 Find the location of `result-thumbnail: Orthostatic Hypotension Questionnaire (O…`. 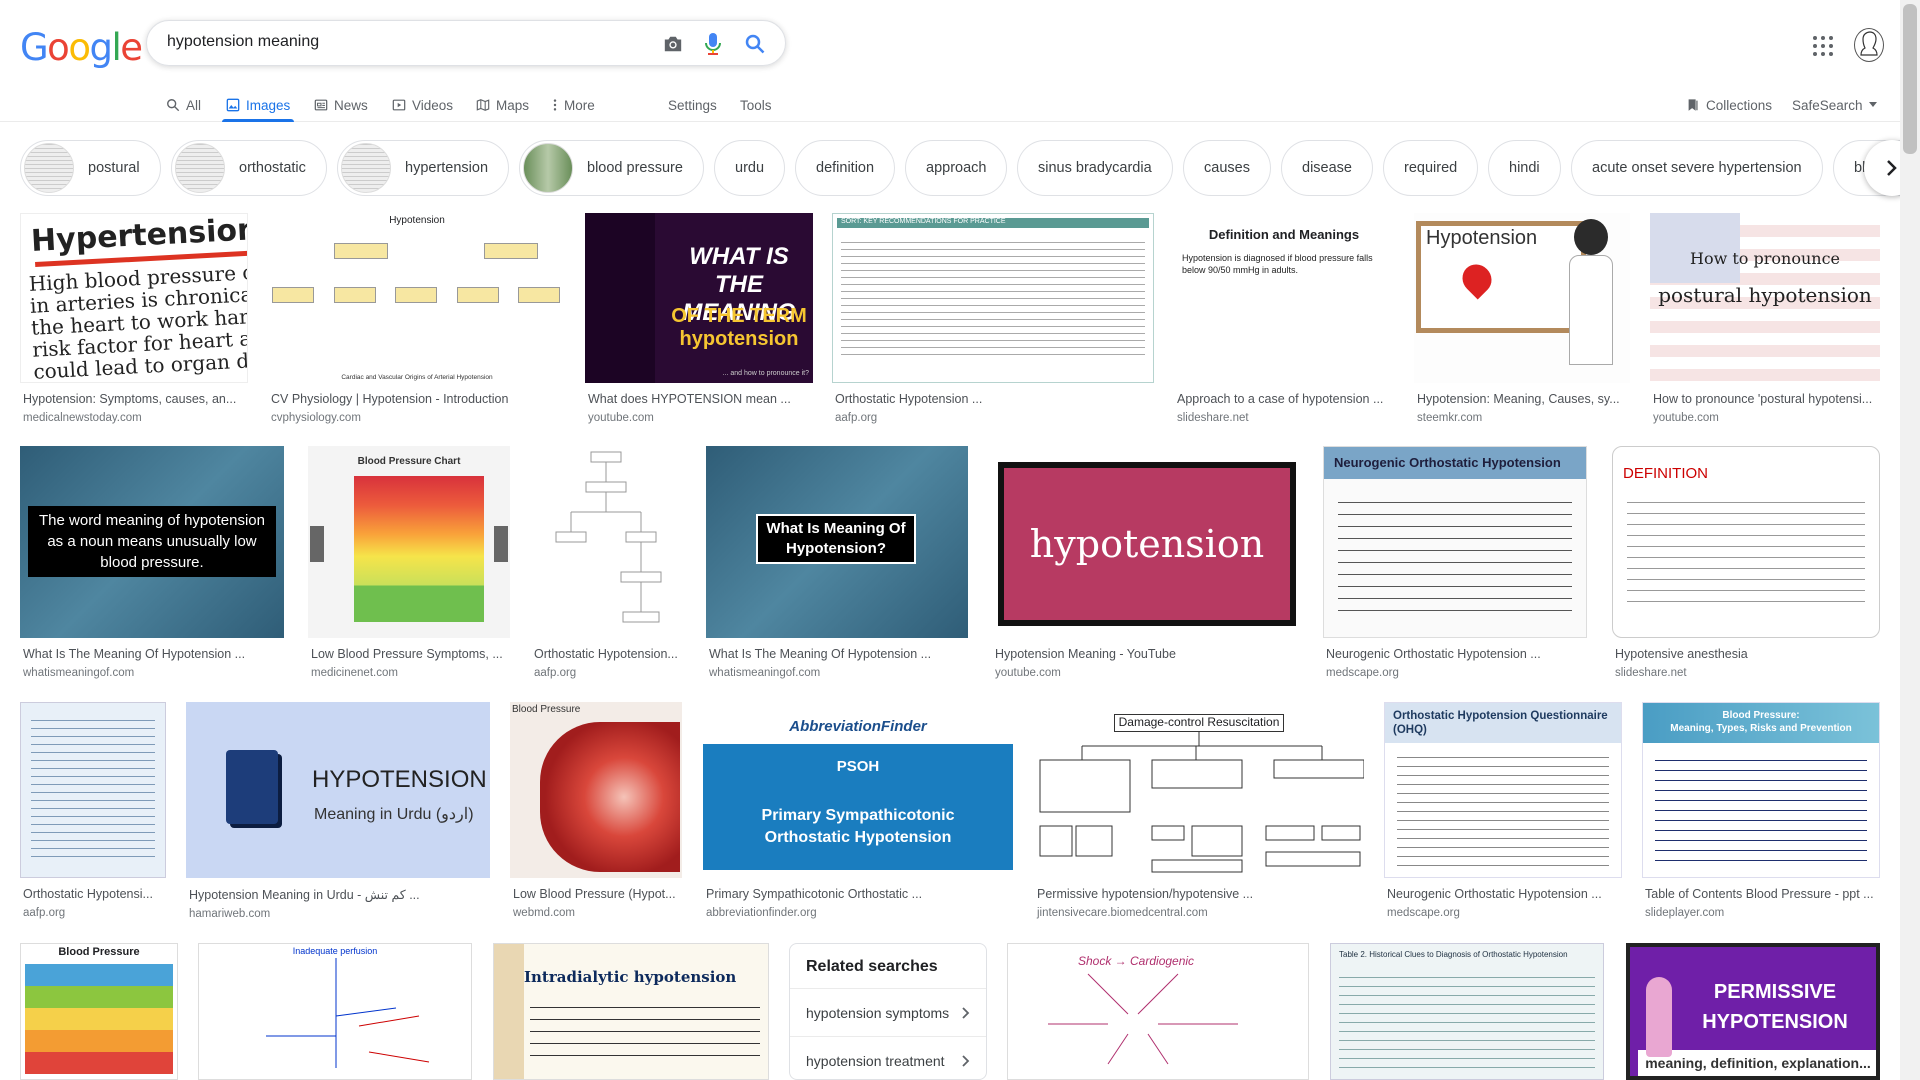

result-thumbnail: Orthostatic Hypotension Questionnaire (O… is located at coordinates (1503, 790).